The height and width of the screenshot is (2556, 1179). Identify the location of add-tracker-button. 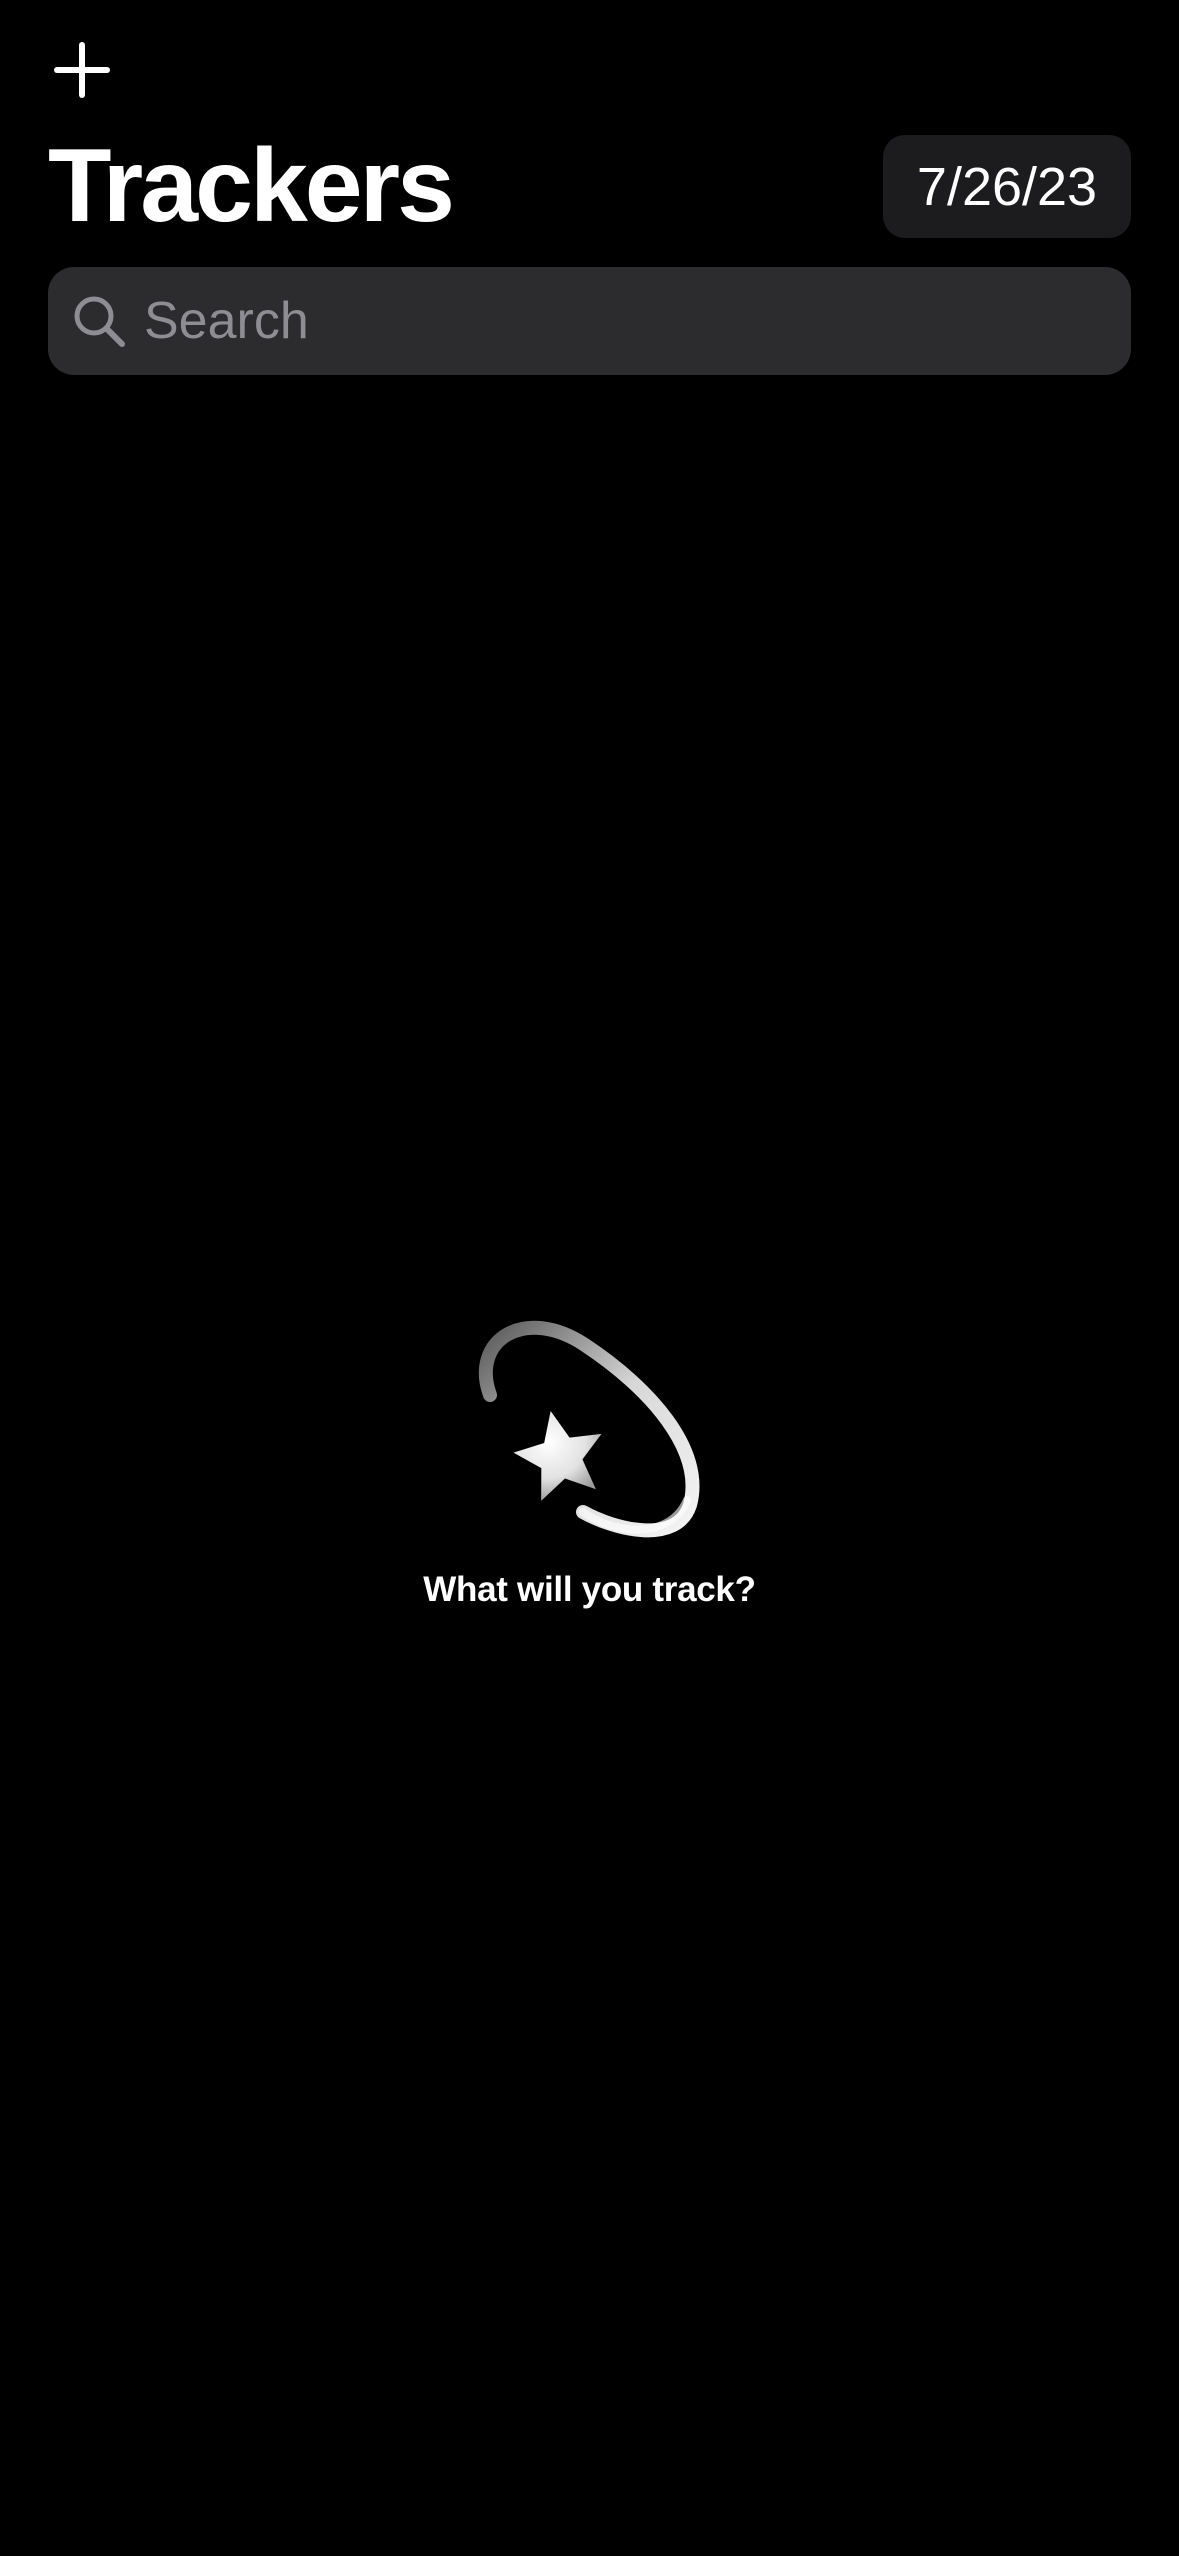
(82, 70).